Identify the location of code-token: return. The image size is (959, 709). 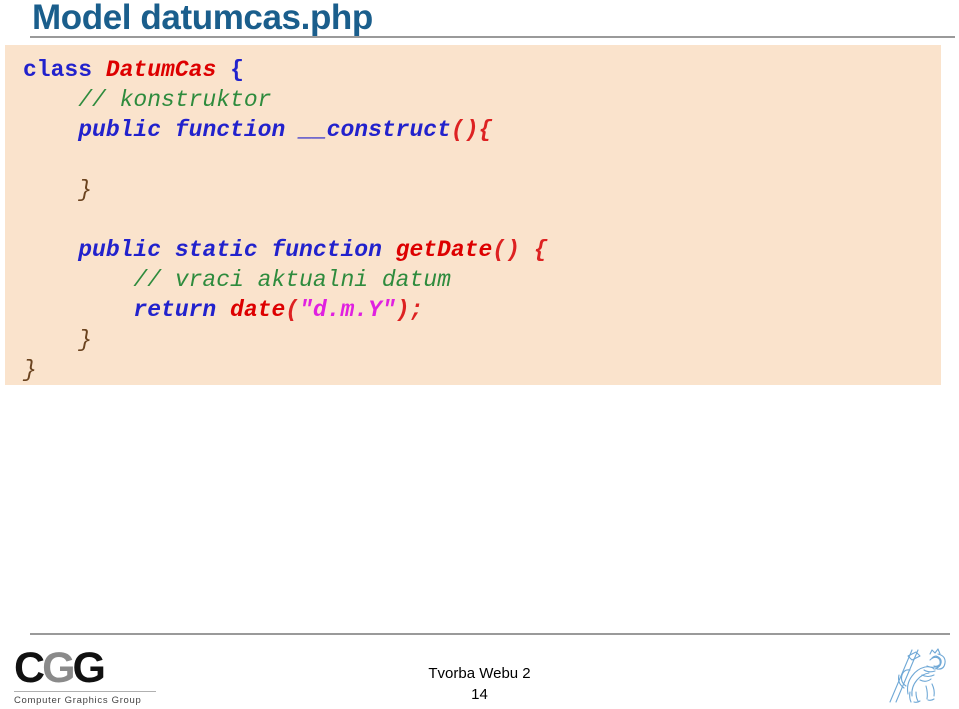
(182, 310).